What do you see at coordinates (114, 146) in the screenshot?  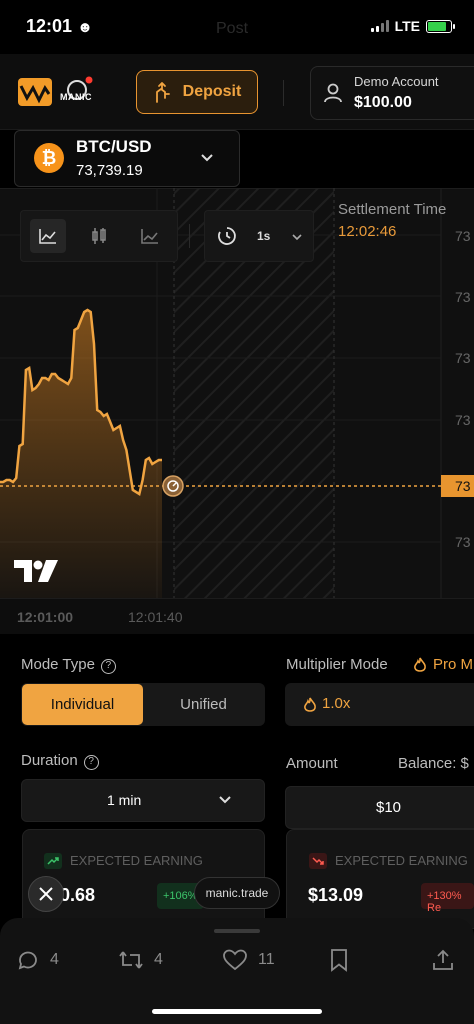 I see `pair-name: BTC/USD` at bounding box center [114, 146].